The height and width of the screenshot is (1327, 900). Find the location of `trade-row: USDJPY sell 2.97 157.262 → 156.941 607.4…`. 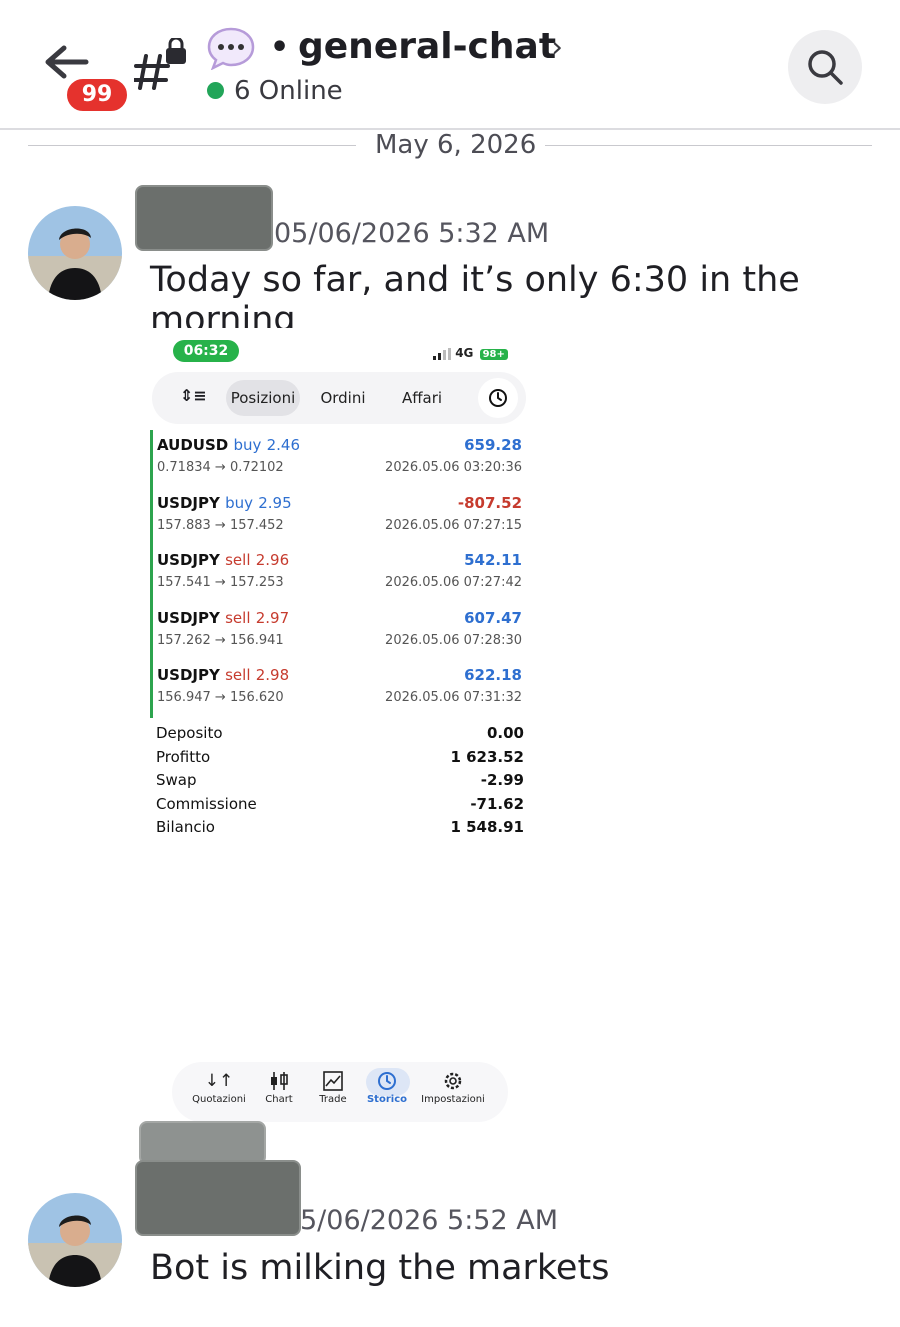

trade-row: USDJPY sell 2.97 157.262 → 156.941 607.4… is located at coordinates (339, 632).